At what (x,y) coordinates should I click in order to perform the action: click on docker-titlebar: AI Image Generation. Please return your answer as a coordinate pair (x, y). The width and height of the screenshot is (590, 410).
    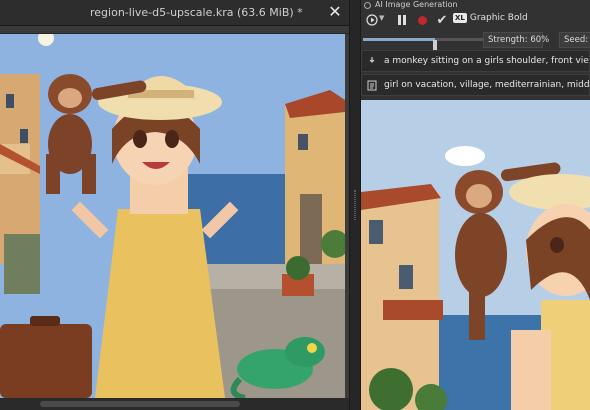
    Looking at the image, I should click on (475, 5).